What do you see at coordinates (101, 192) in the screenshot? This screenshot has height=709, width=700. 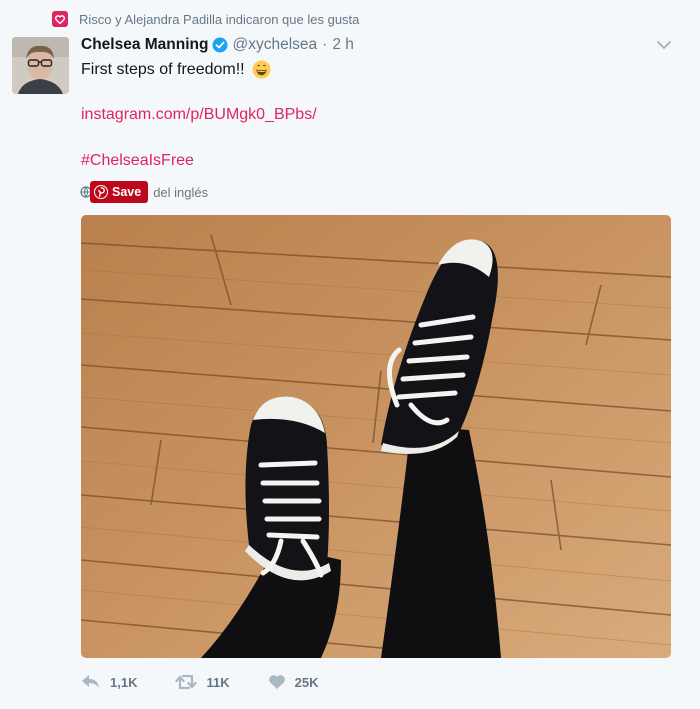 I see `pinterest-icon` at bounding box center [101, 192].